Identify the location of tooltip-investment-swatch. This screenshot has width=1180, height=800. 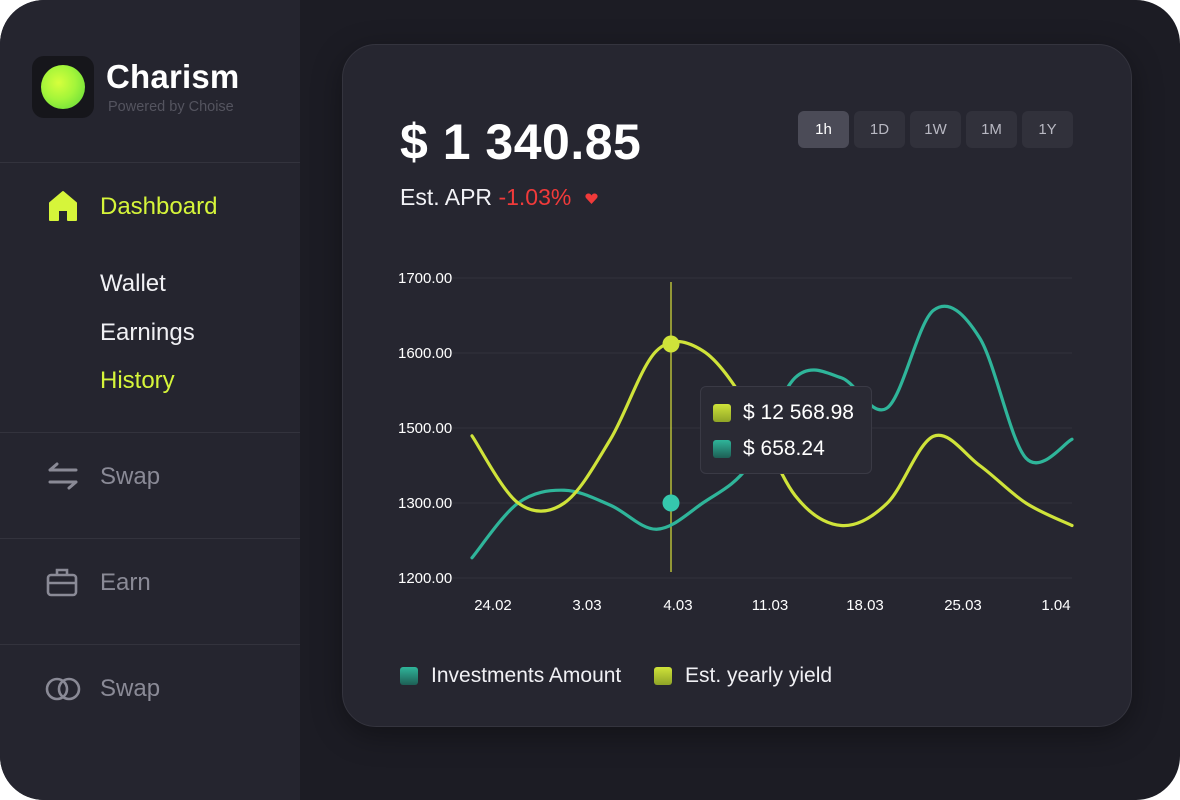
(722, 449).